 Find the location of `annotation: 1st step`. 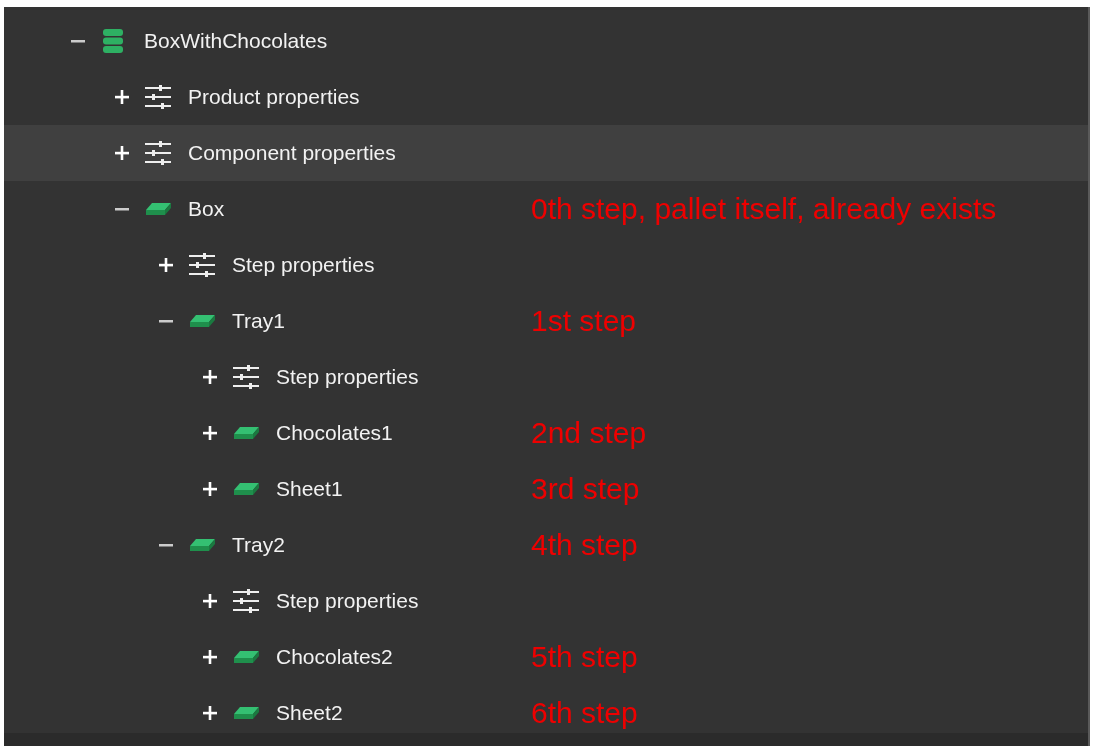

annotation: 1st step is located at coordinates (584, 321).